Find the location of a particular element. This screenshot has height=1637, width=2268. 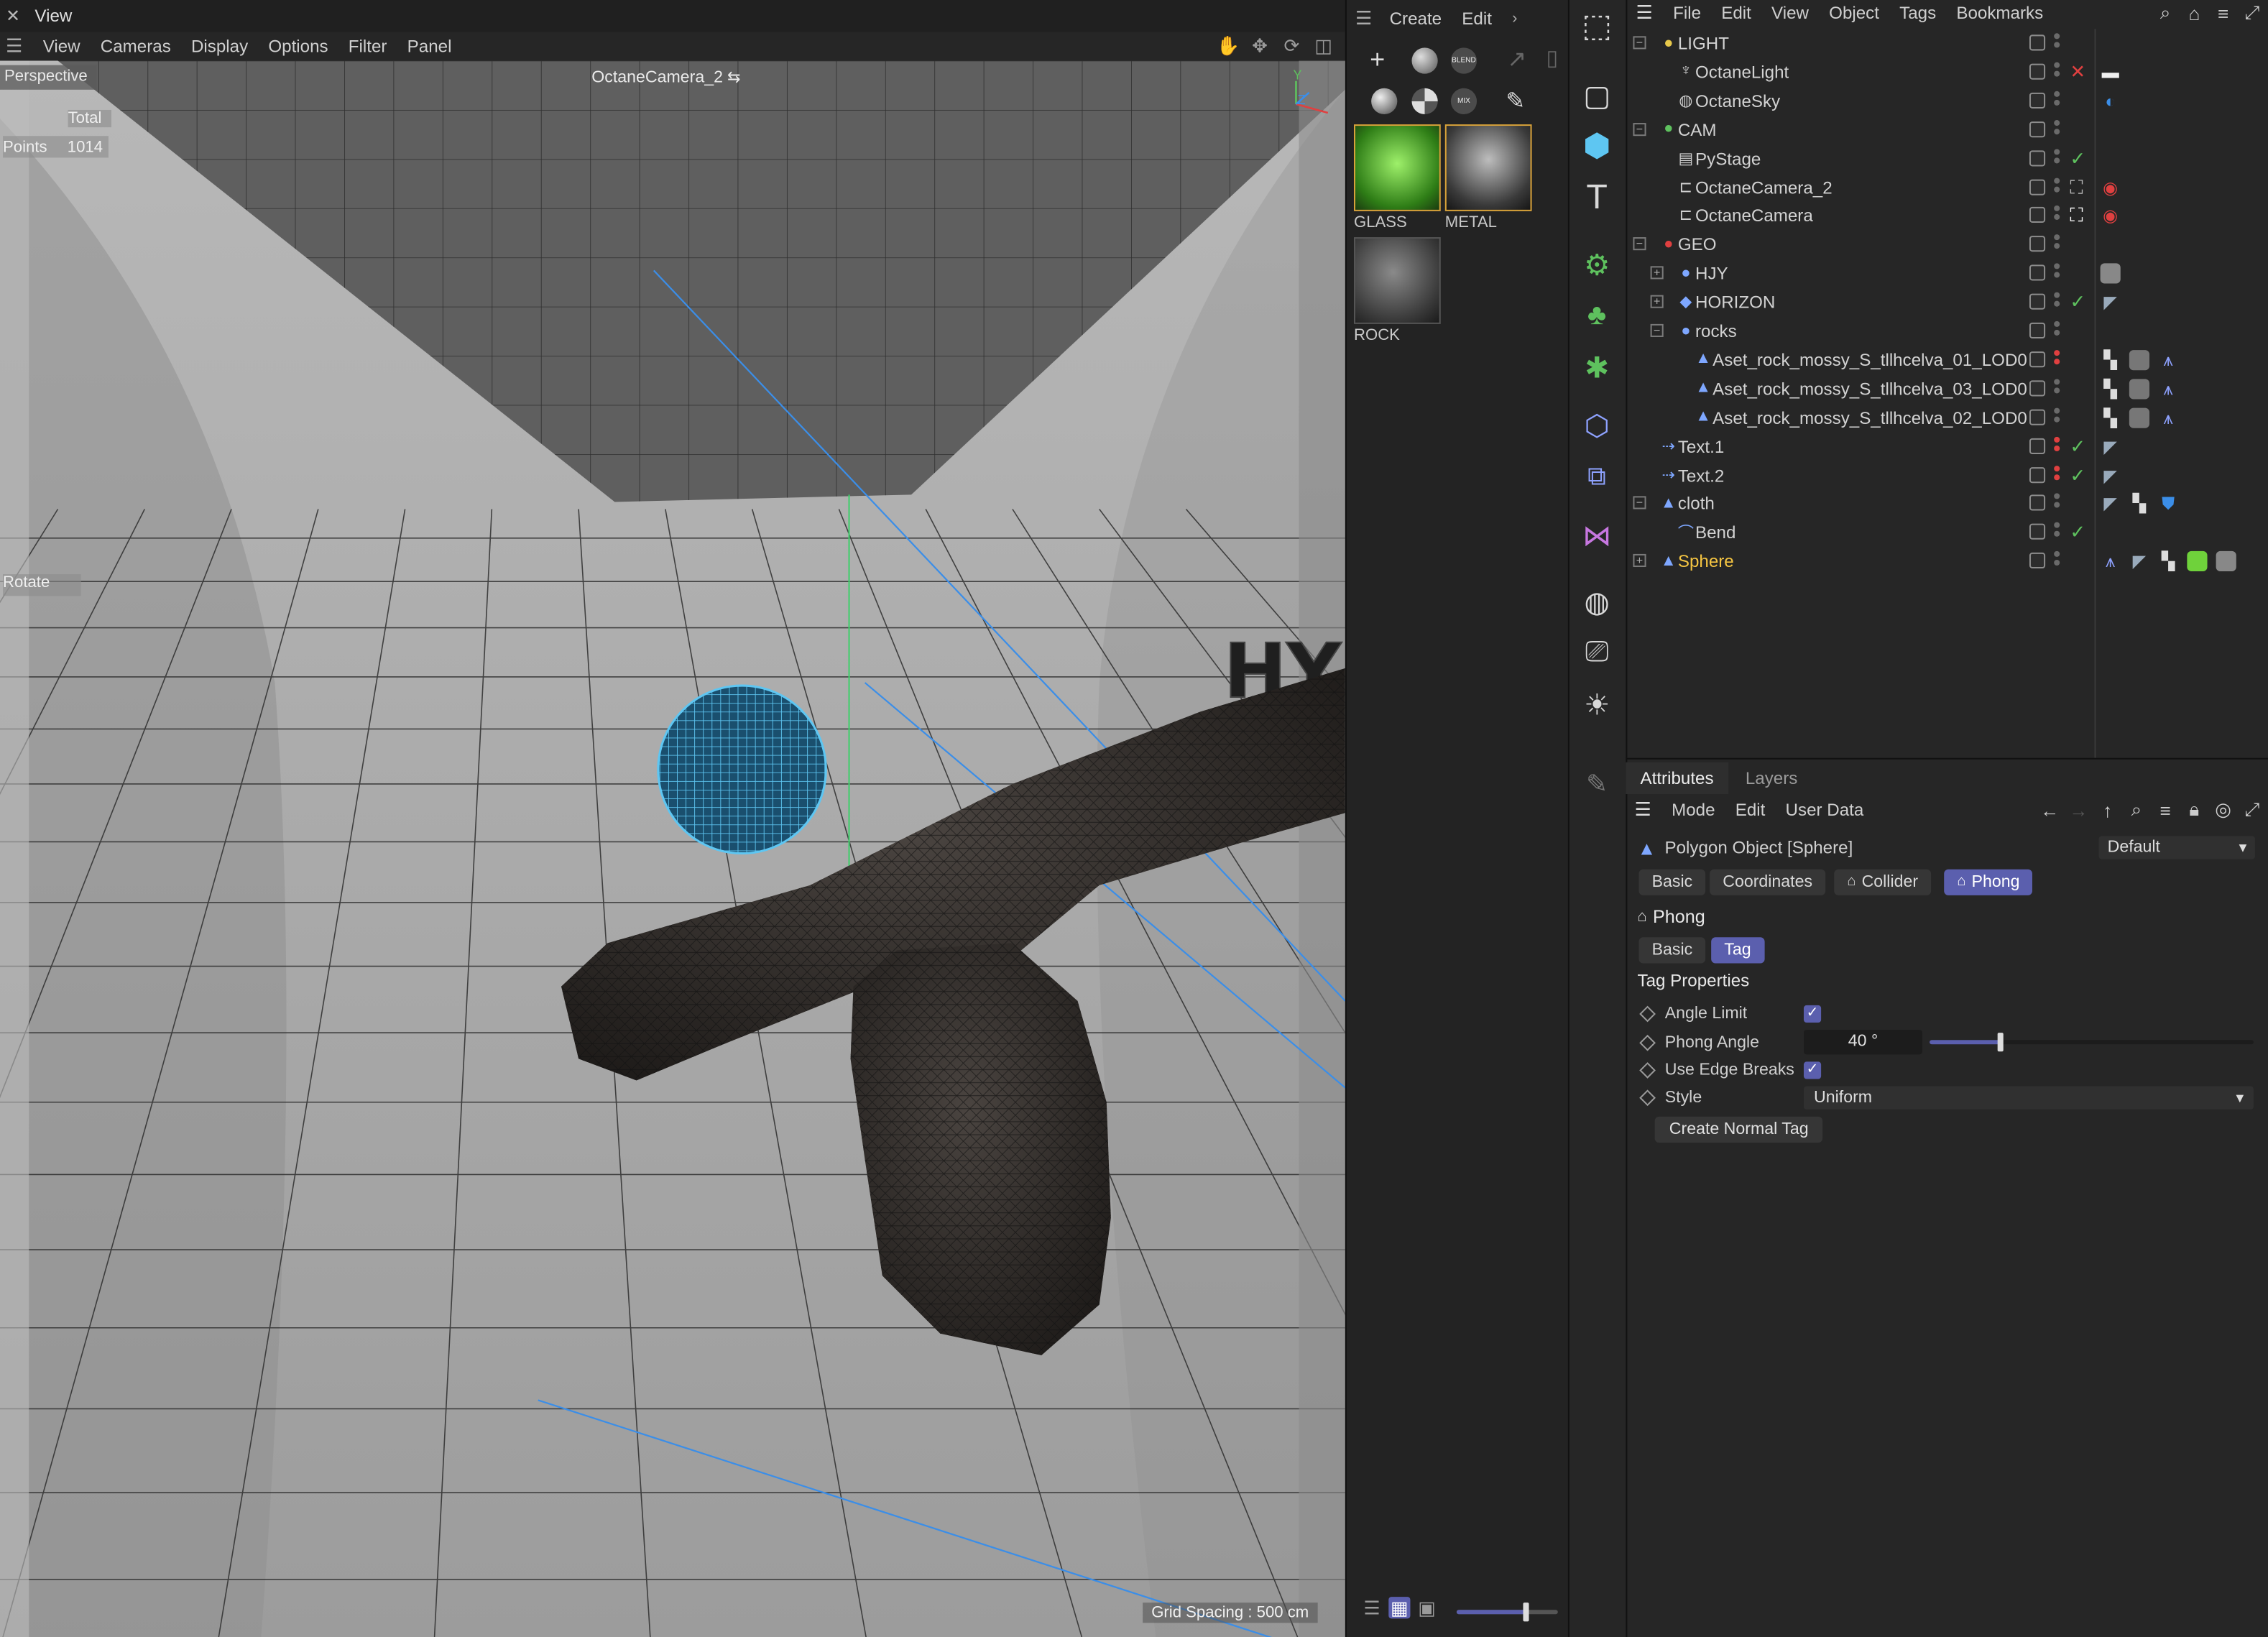

object-row: − ● rocks is located at coordinates (1948, 331).